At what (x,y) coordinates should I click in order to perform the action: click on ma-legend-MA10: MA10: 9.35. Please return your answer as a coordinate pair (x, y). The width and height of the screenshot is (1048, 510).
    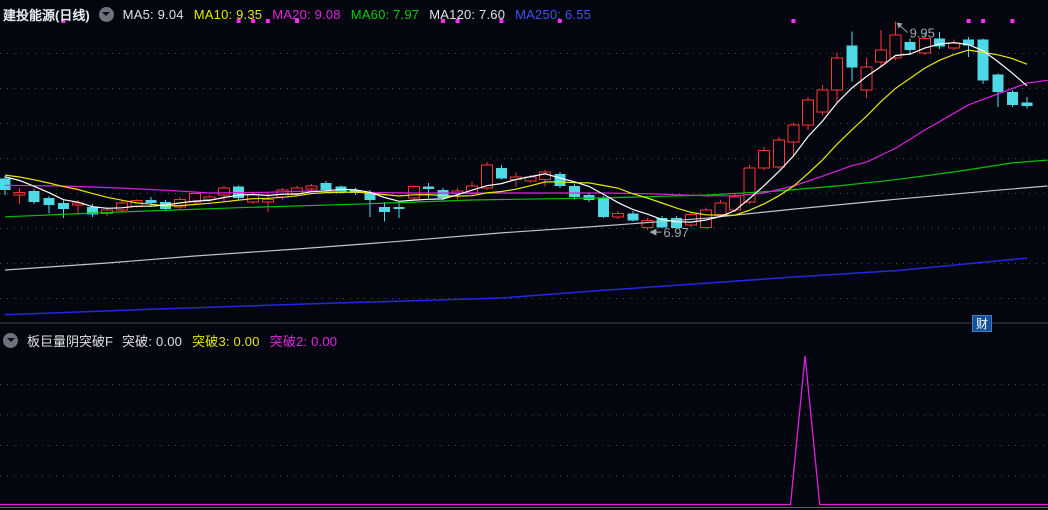
    Looking at the image, I should click on (228, 14).